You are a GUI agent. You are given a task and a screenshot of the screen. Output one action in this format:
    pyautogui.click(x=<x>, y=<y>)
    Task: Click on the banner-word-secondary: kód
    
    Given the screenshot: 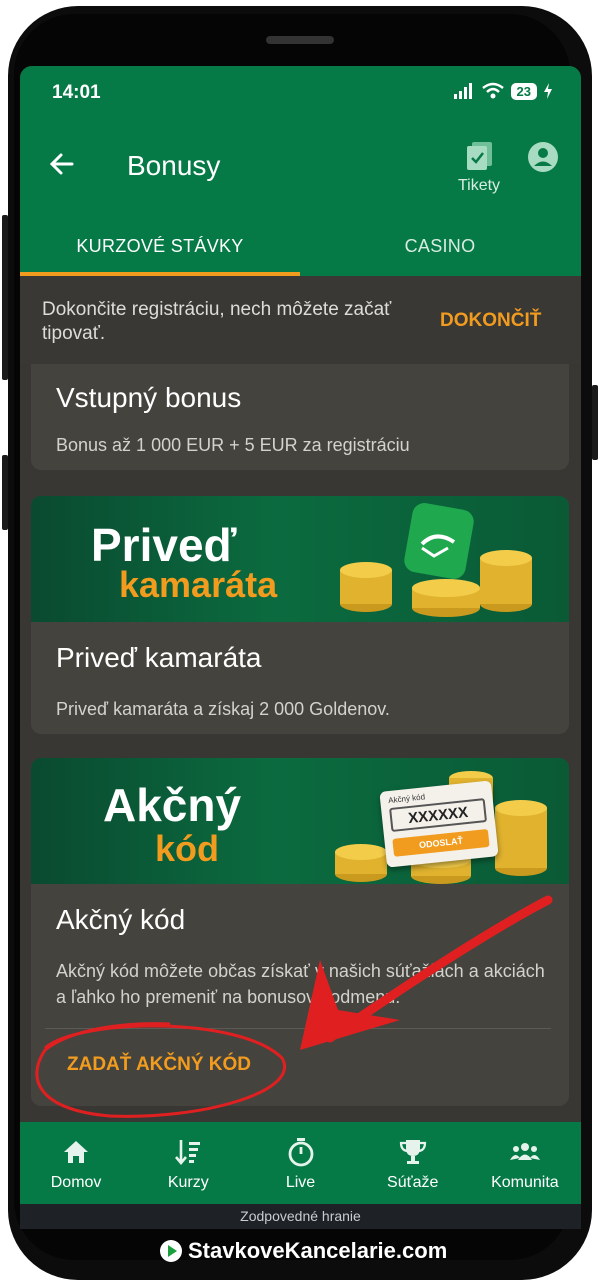 What is the action you would take?
    pyautogui.click(x=187, y=848)
    